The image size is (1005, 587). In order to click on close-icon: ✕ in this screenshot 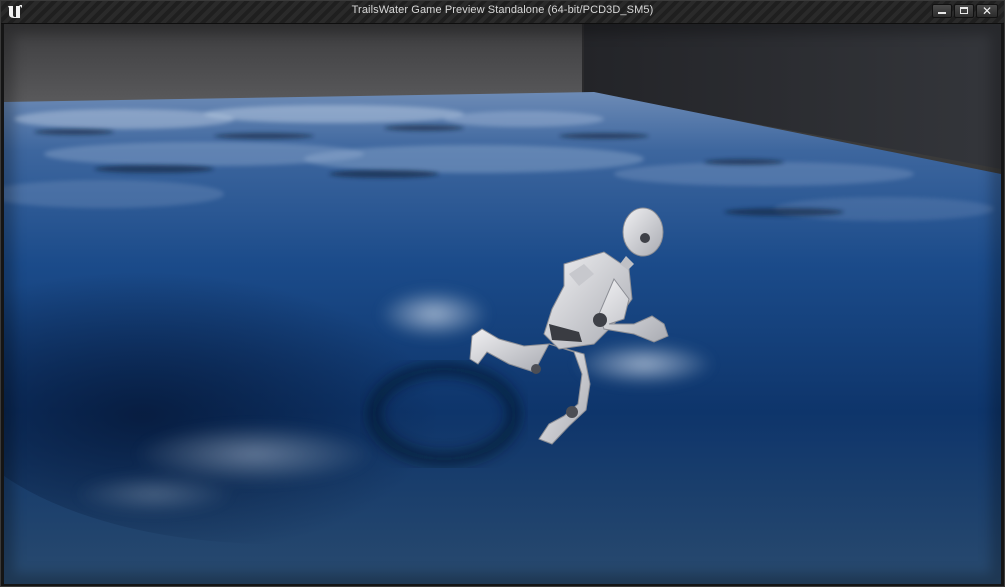, I will do `click(987, 11)`.